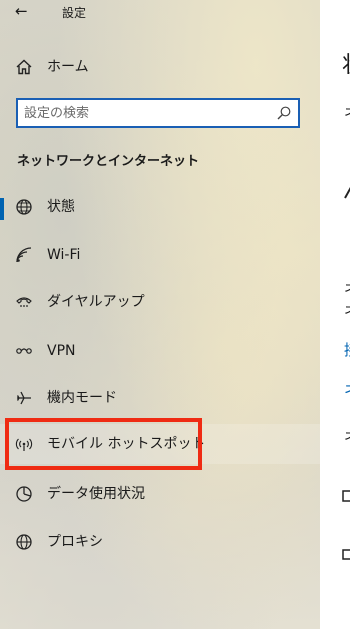 The image size is (350, 629). What do you see at coordinates (75, 542) in the screenshot?
I see `nav-item-proxy-label: プロキシ` at bounding box center [75, 542].